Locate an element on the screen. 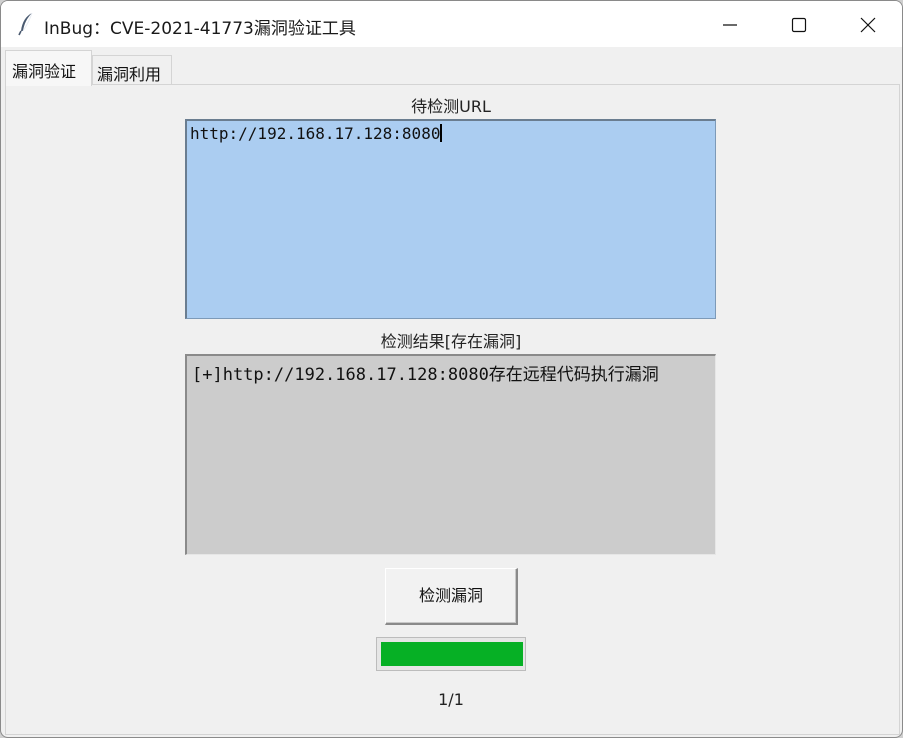  tab-bar: 漏洞验证 漏洞利用 is located at coordinates (451, 66).